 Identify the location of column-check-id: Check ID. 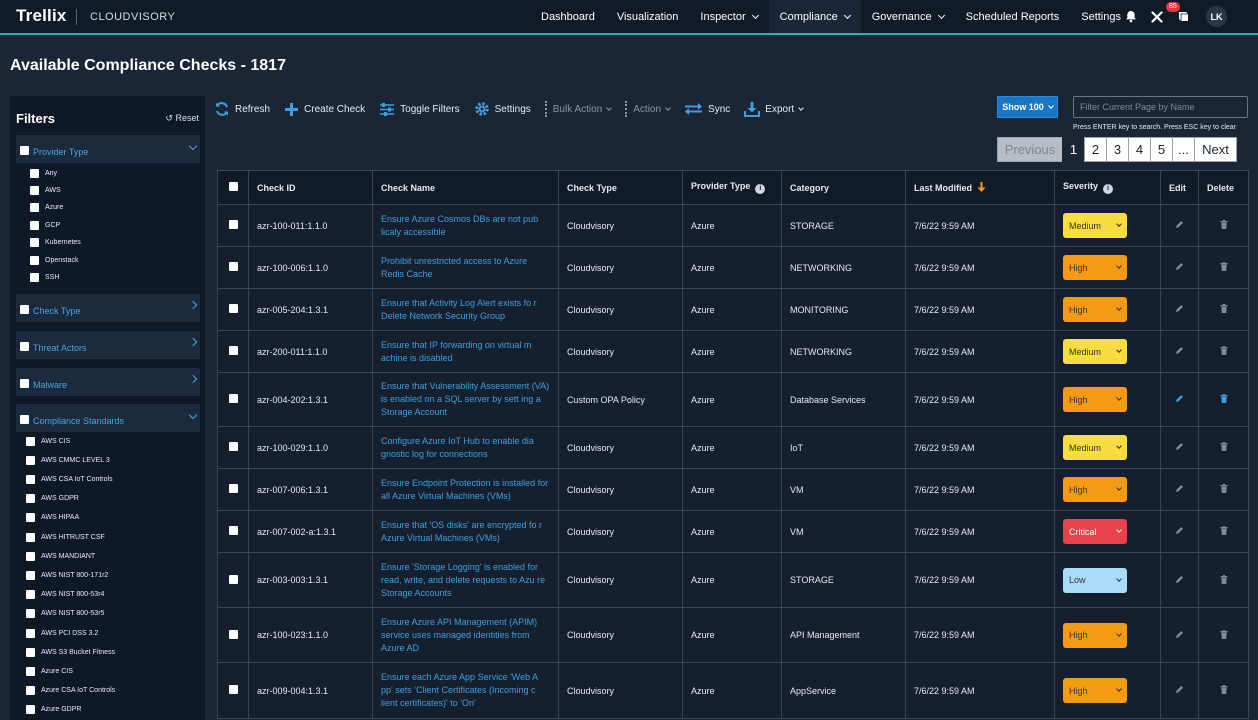
(310, 187).